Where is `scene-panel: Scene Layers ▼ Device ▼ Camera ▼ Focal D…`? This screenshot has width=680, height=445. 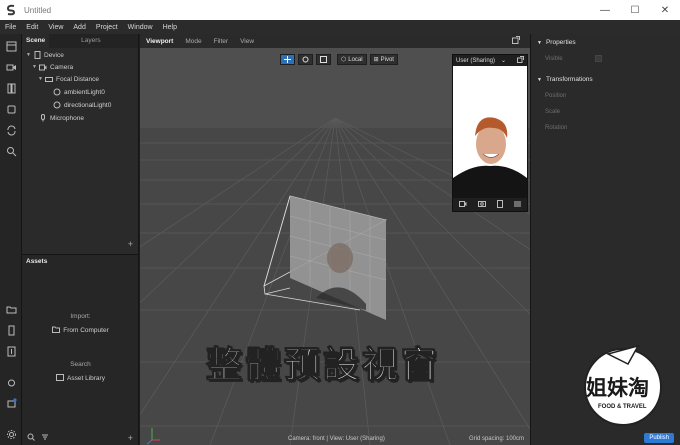 scene-panel: Scene Layers ▼ Device ▼ Camera ▼ Focal D… is located at coordinates (80, 144).